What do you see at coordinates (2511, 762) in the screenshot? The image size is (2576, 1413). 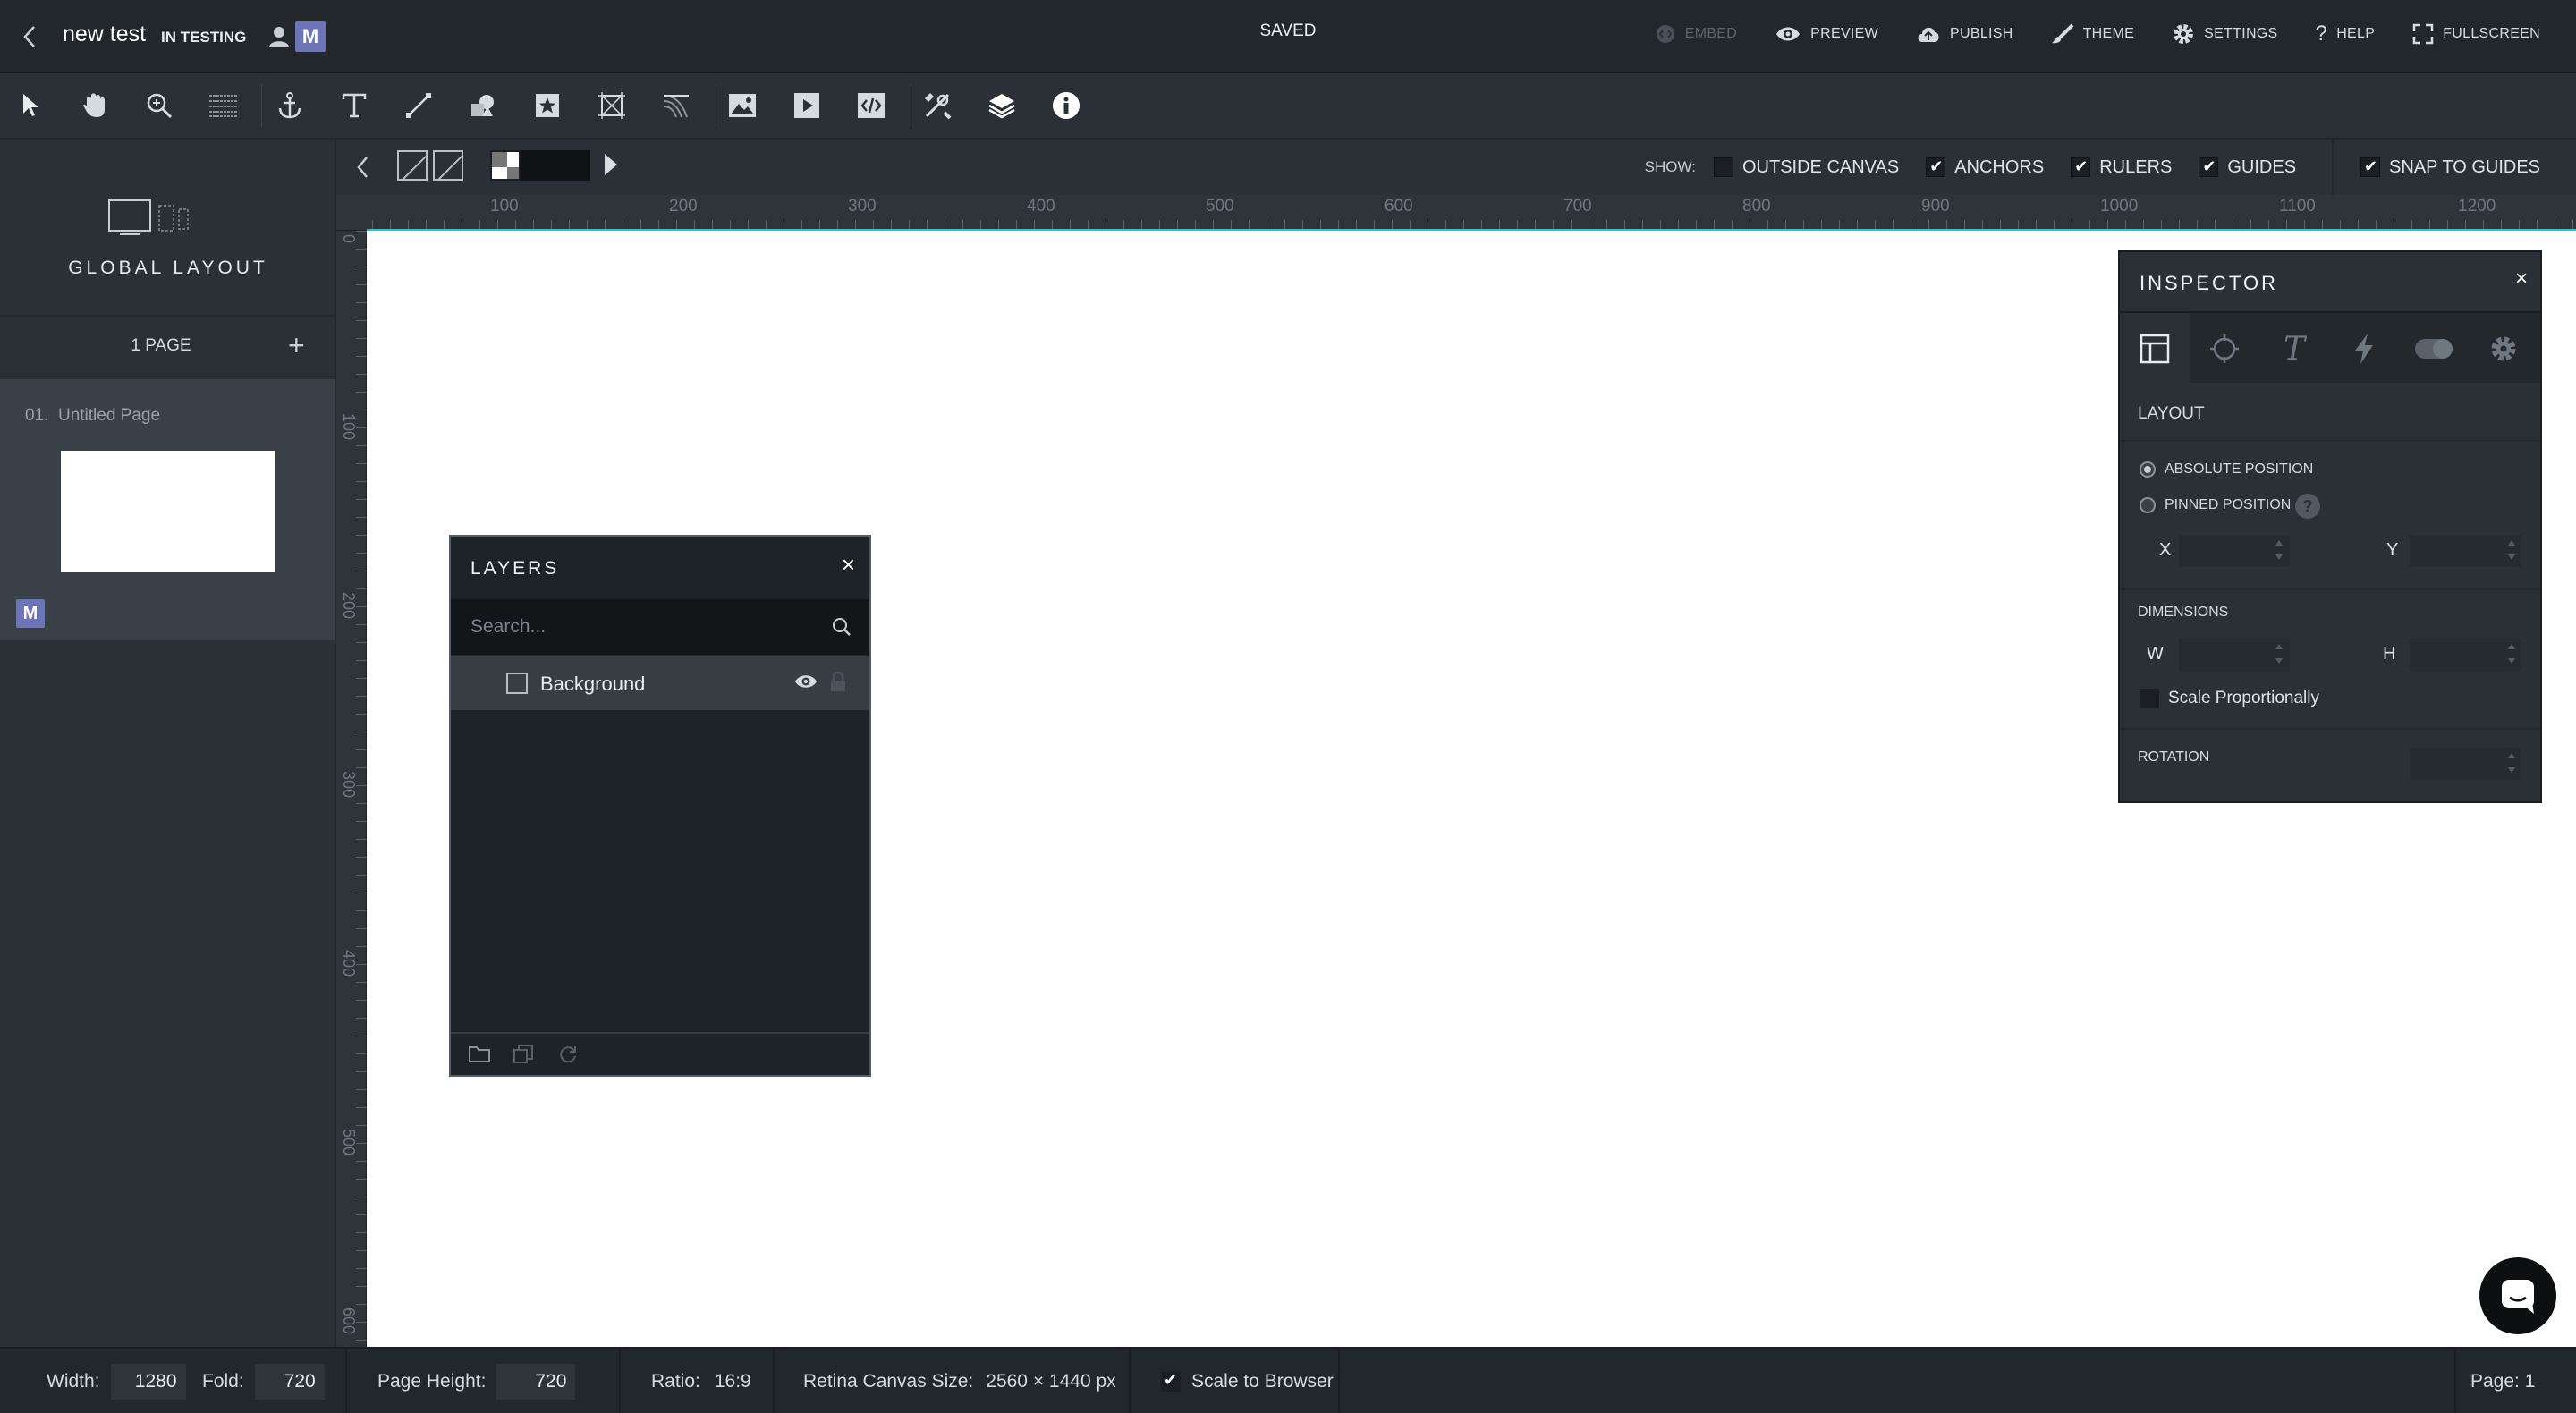 I see `rotation-stepper` at bounding box center [2511, 762].